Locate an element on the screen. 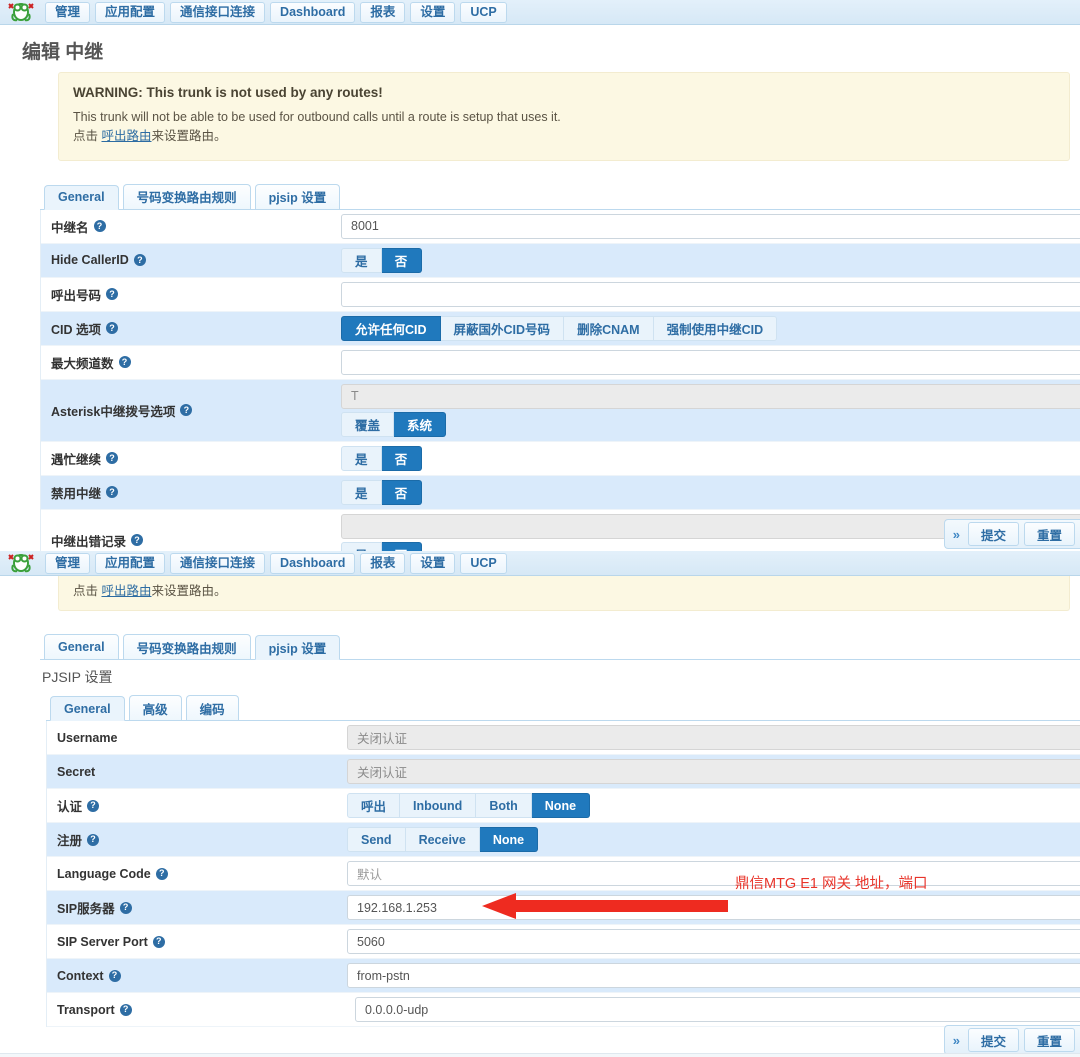 The height and width of the screenshot is (1057, 1080). field-control: 允许任何CID 屏蔽国外CID号码 删除CNAM 强制使用中继CID is located at coordinates (708, 328).